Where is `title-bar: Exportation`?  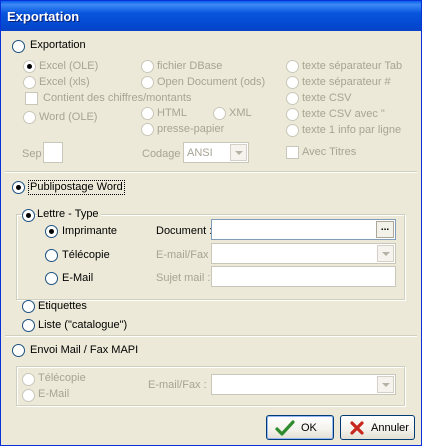
title-bar: Exportation is located at coordinates (211, 16).